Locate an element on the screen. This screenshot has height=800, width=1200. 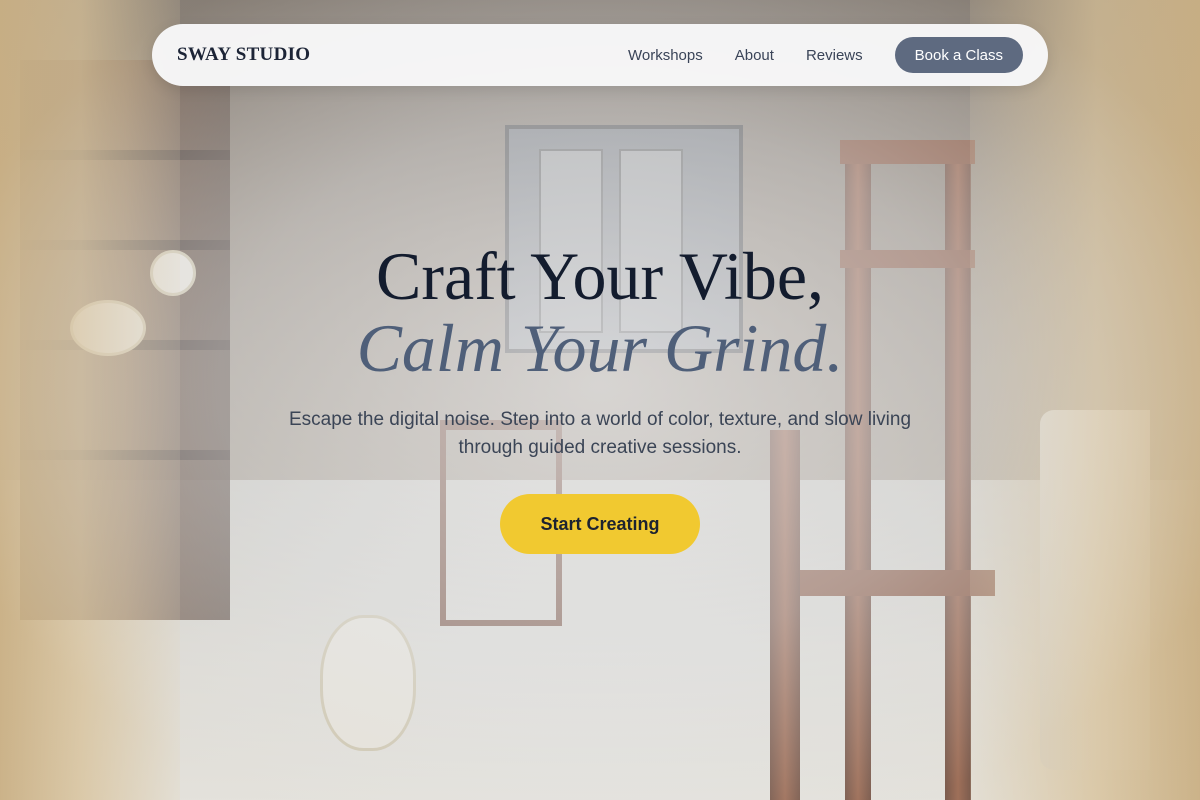
book-a-class-button: Book a Class is located at coordinates (958, 55).